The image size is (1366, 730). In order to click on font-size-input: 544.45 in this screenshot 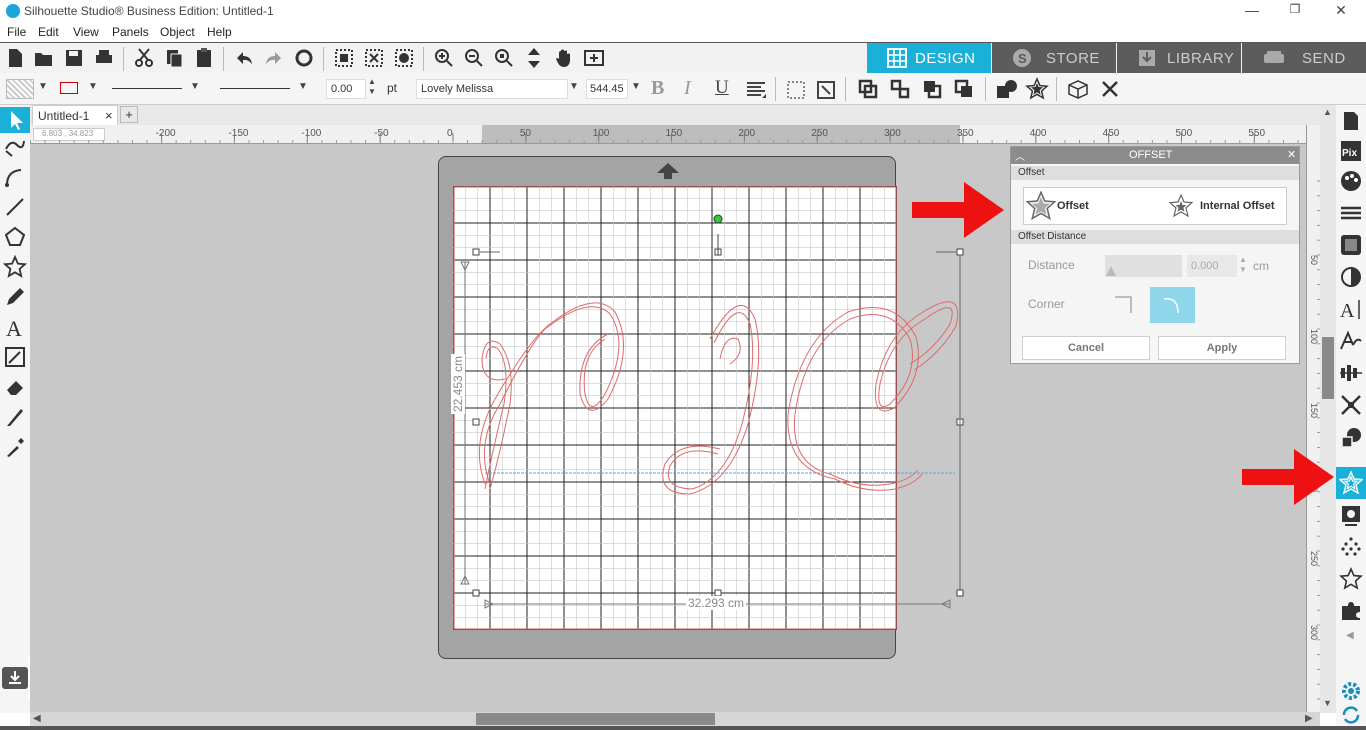, I will do `click(607, 89)`.